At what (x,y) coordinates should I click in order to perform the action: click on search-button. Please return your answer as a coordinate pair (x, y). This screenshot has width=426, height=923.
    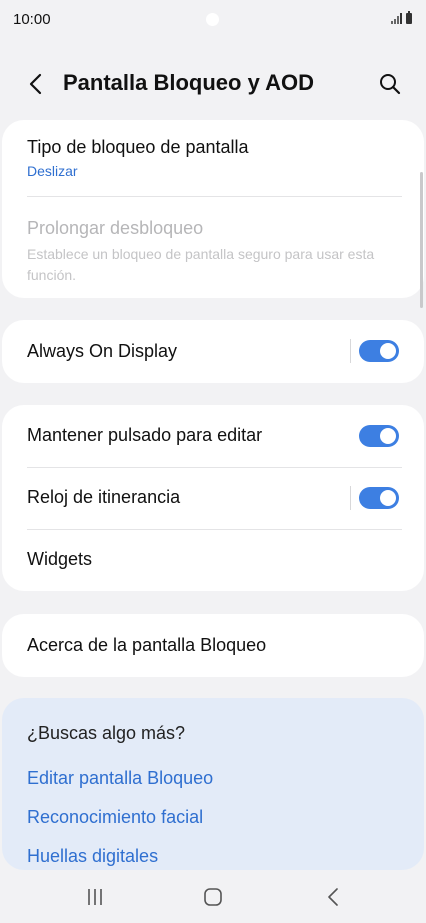
    Looking at the image, I should click on (390, 84).